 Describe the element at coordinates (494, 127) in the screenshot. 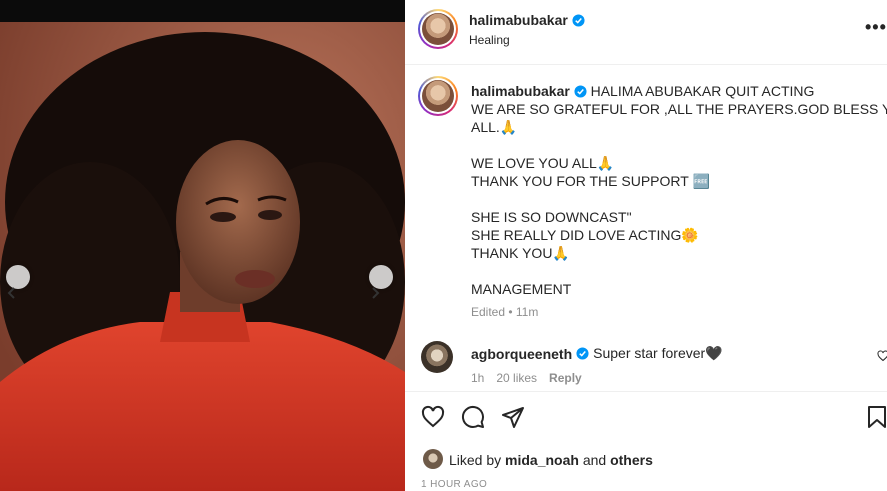

I see `caption-line: ALL.🙏` at that location.